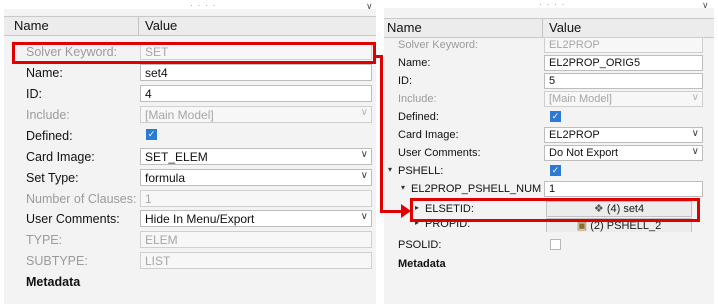 The width and height of the screenshot is (718, 304). Describe the element at coordinates (623, 135) in the screenshot. I see `card-image-dropdown: EL2PROP ∨` at that location.